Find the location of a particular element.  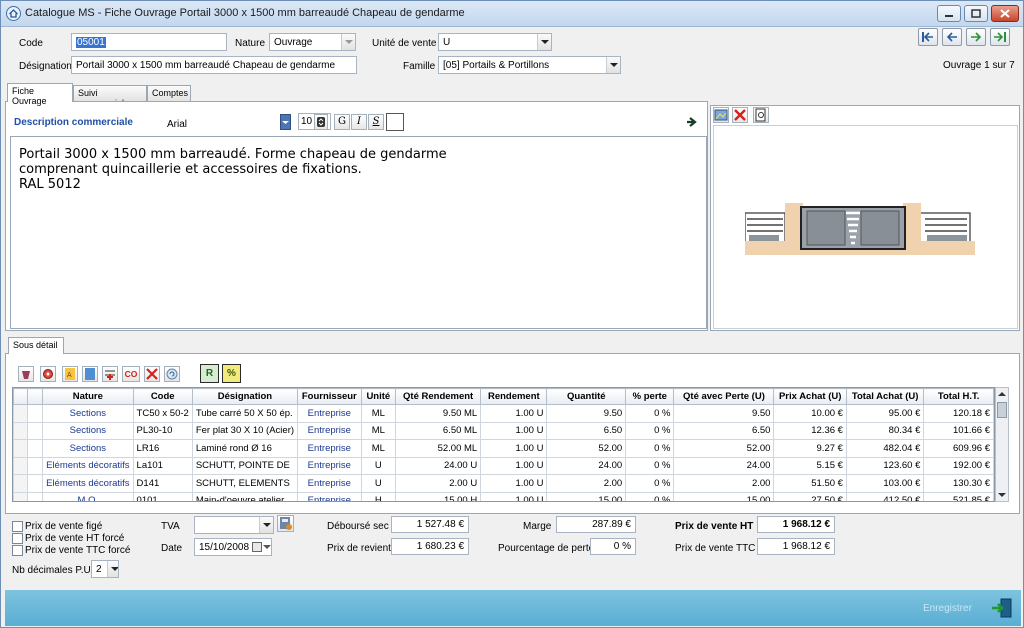

prix-vente-ttc-force-checkbox is located at coordinates (17, 550).